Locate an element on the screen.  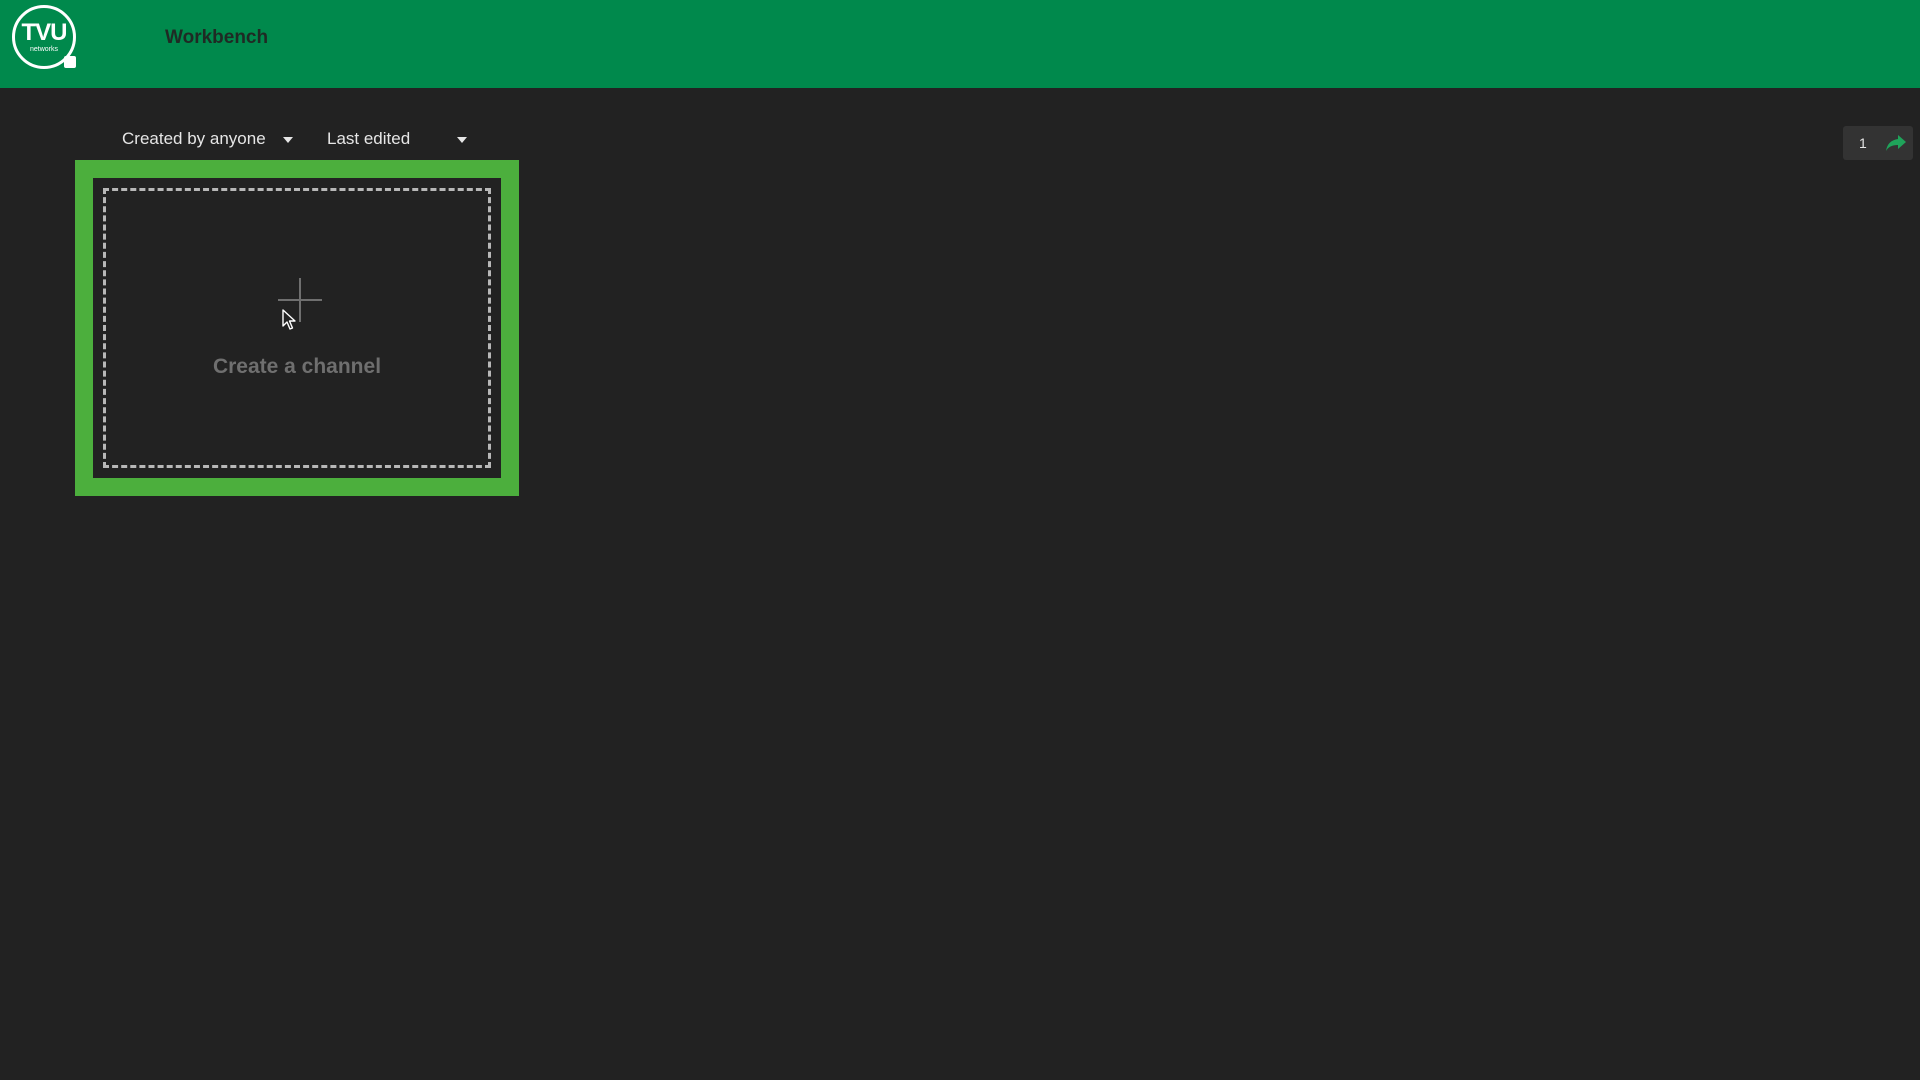
sort-label: Last edited is located at coordinates (369, 138).